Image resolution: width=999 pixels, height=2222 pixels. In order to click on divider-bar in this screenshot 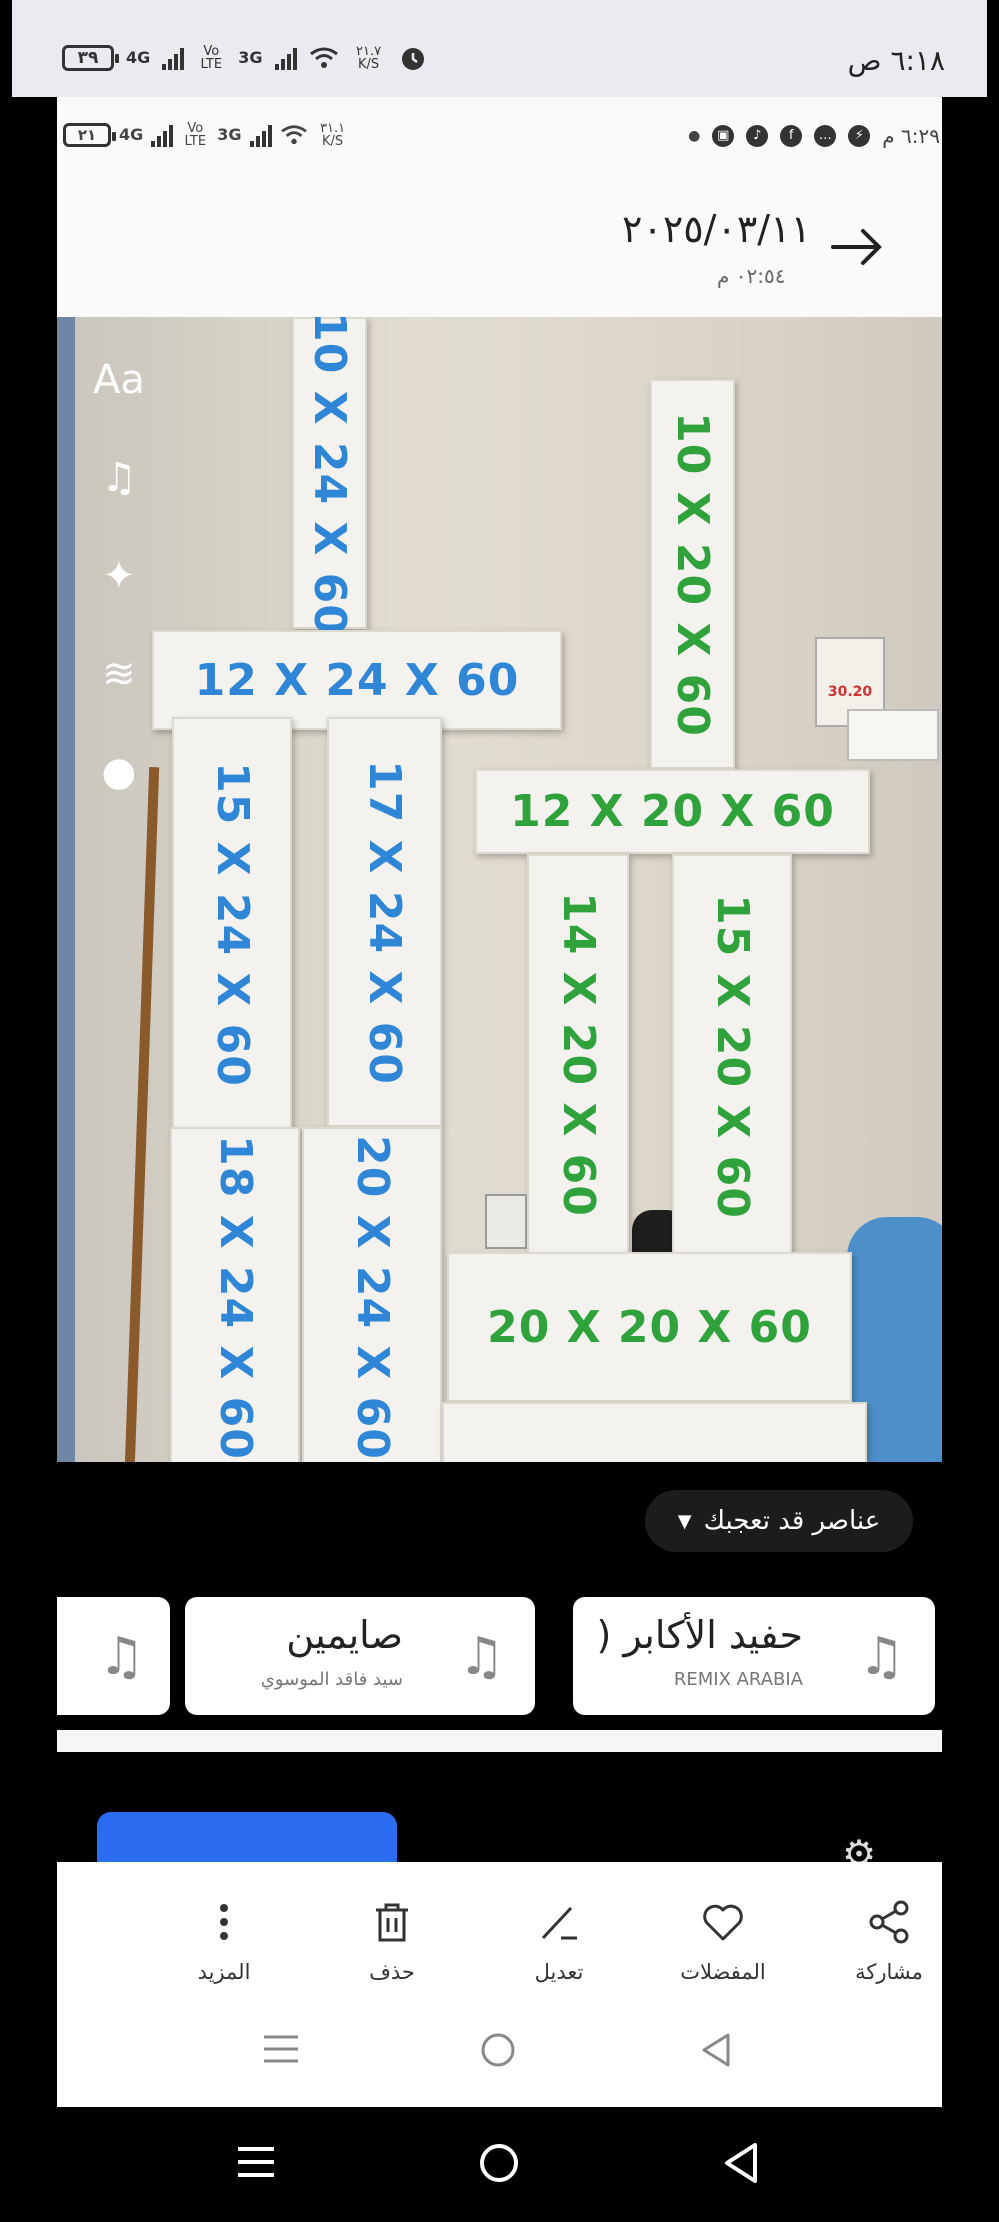, I will do `click(499, 1741)`.